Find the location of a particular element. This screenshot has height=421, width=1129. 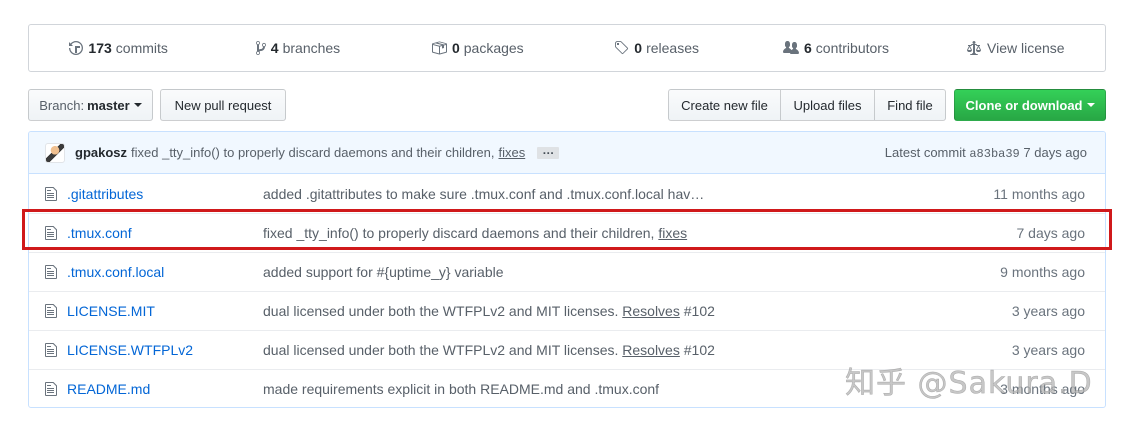

file-commit-message: added support for #{uptime_y} variable is located at coordinates (604, 272).